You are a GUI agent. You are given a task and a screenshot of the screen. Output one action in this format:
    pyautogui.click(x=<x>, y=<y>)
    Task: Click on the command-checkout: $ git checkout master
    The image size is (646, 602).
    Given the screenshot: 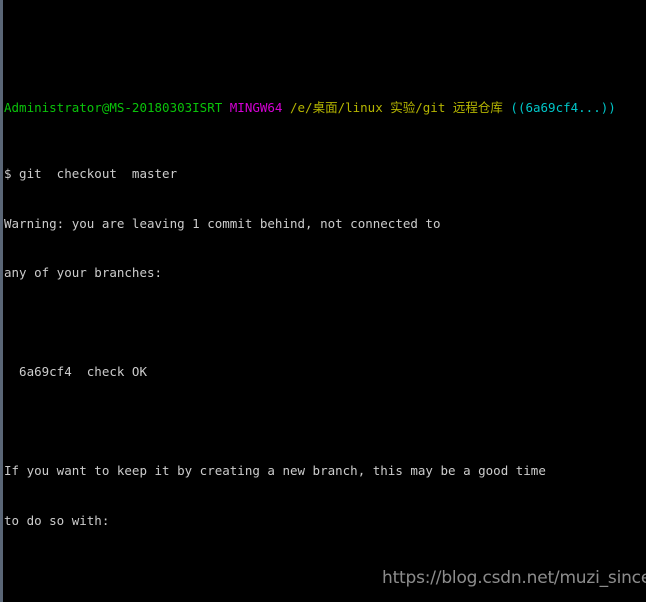 What is the action you would take?
    pyautogui.click(x=325, y=174)
    